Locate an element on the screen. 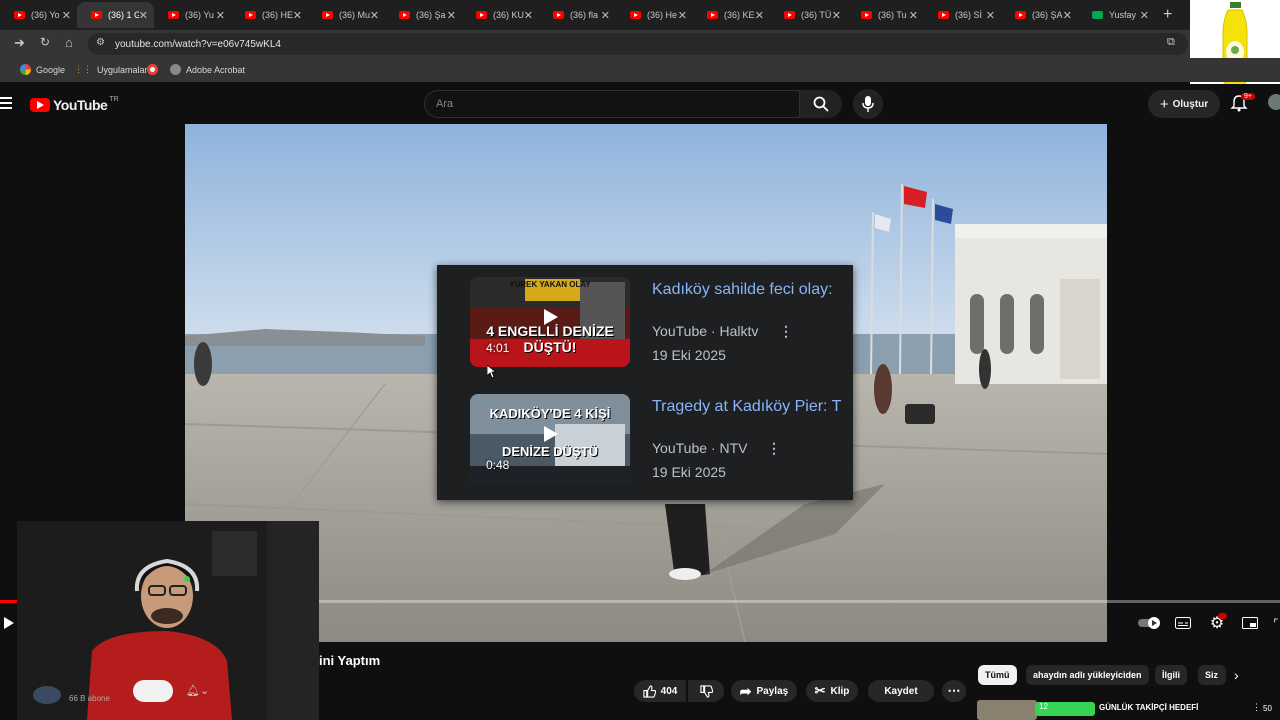 This screenshot has height=720, width=1280. subtitles-button is located at coordinates (1183, 623).